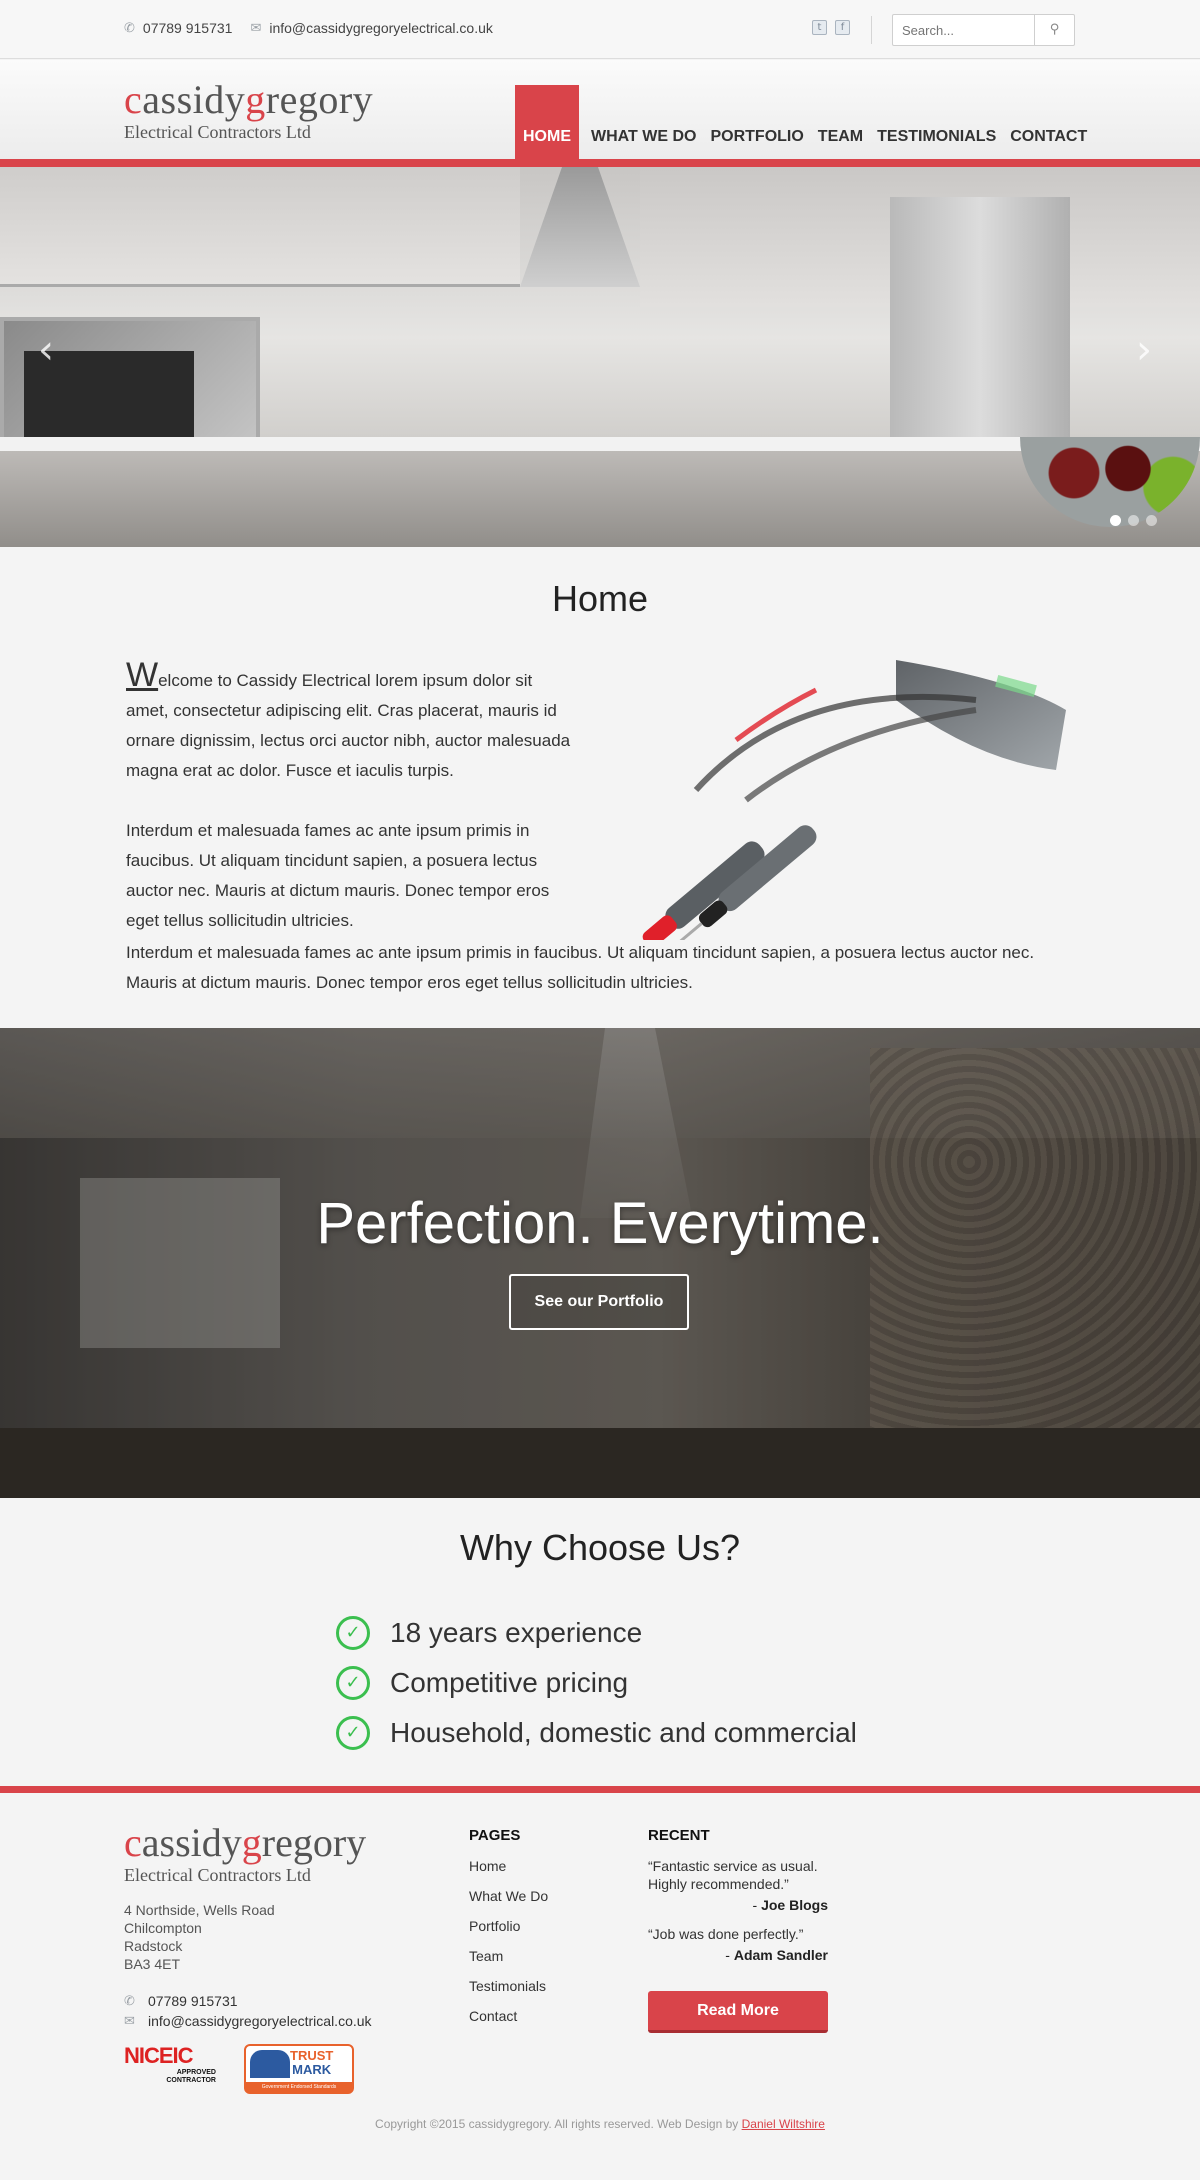 The image size is (1200, 2180). I want to click on address-line: Chilcompton, so click(163, 1928).